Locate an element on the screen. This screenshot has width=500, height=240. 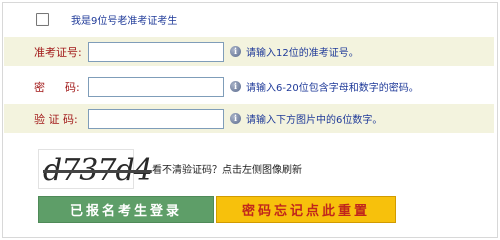
captcha-hint-text: 请输入下方图片中的6位数字。 is located at coordinates (314, 120).